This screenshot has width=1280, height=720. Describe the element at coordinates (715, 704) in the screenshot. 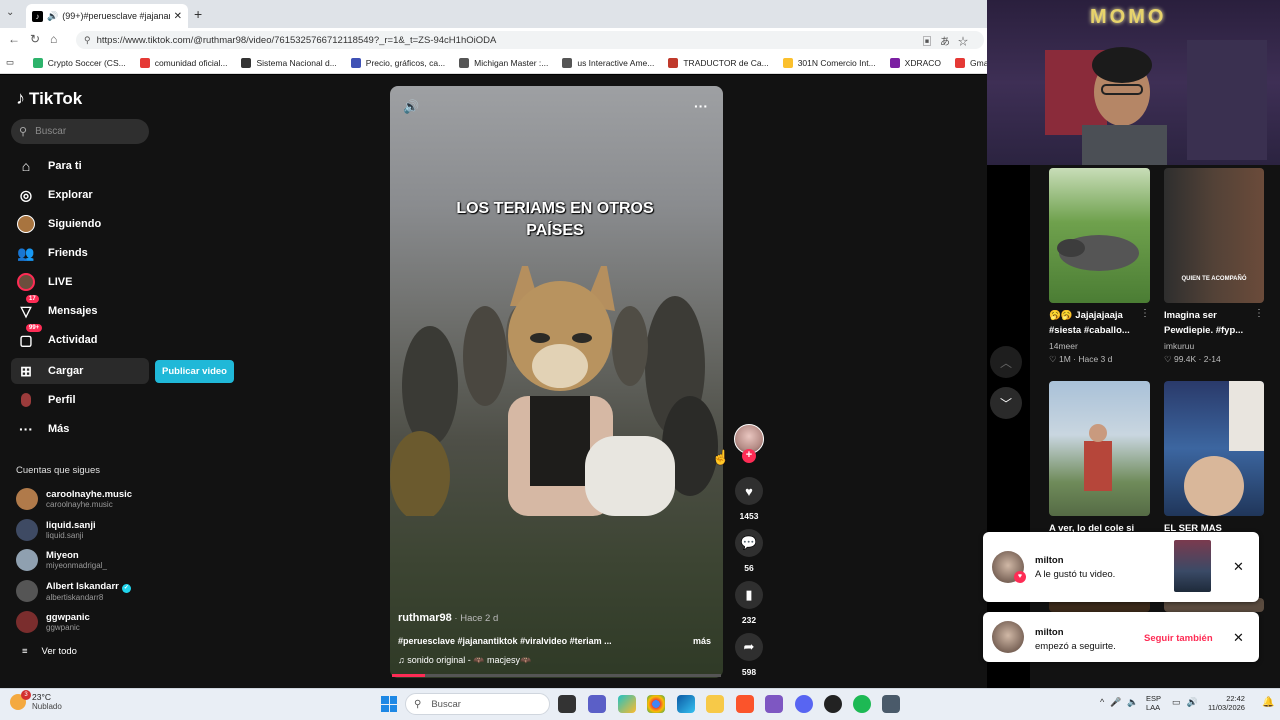

I see `file-explorer-icon` at that location.